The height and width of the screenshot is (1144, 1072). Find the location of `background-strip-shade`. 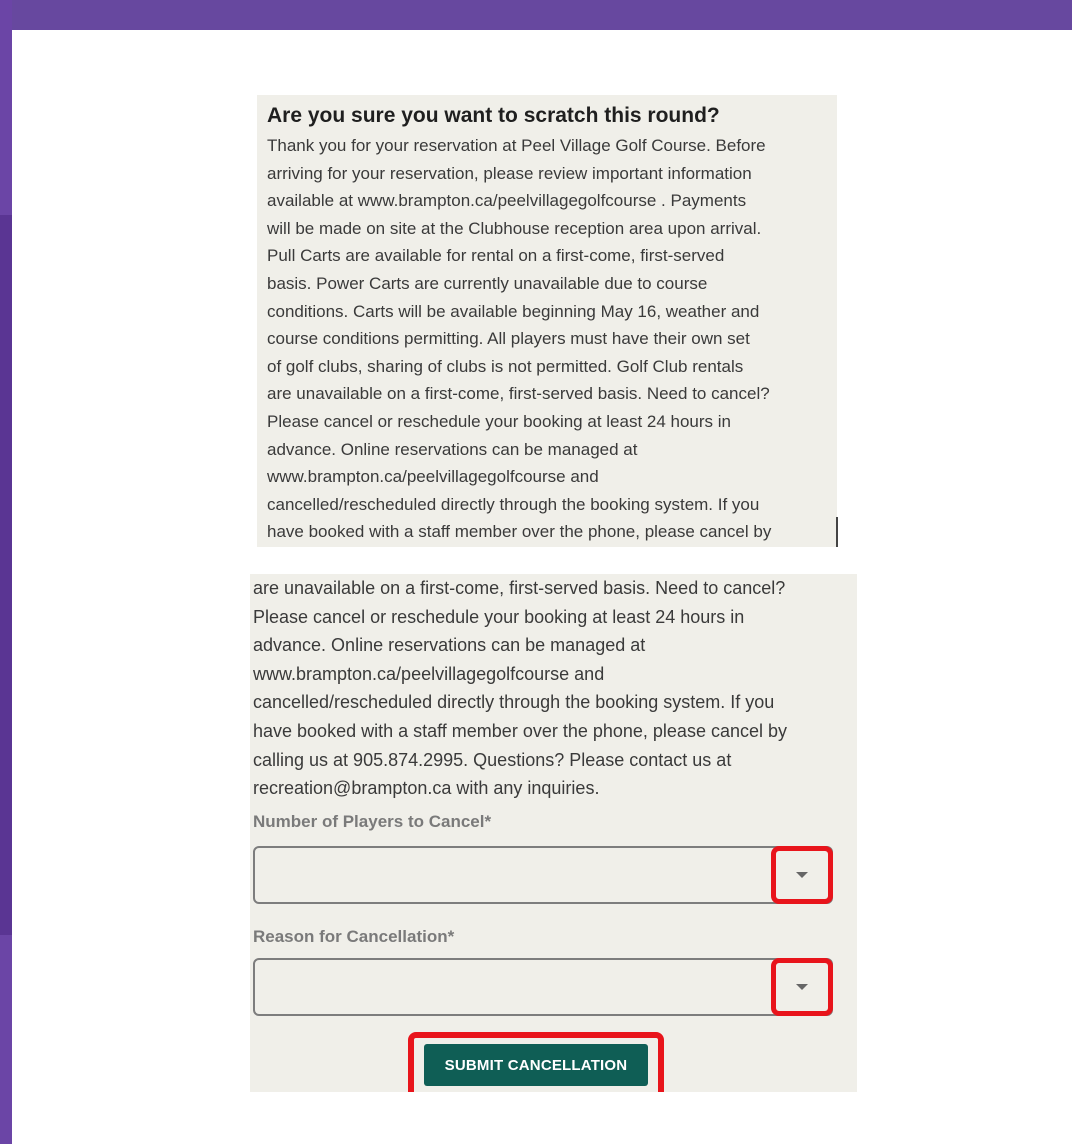

background-strip-shade is located at coordinates (6, 575).